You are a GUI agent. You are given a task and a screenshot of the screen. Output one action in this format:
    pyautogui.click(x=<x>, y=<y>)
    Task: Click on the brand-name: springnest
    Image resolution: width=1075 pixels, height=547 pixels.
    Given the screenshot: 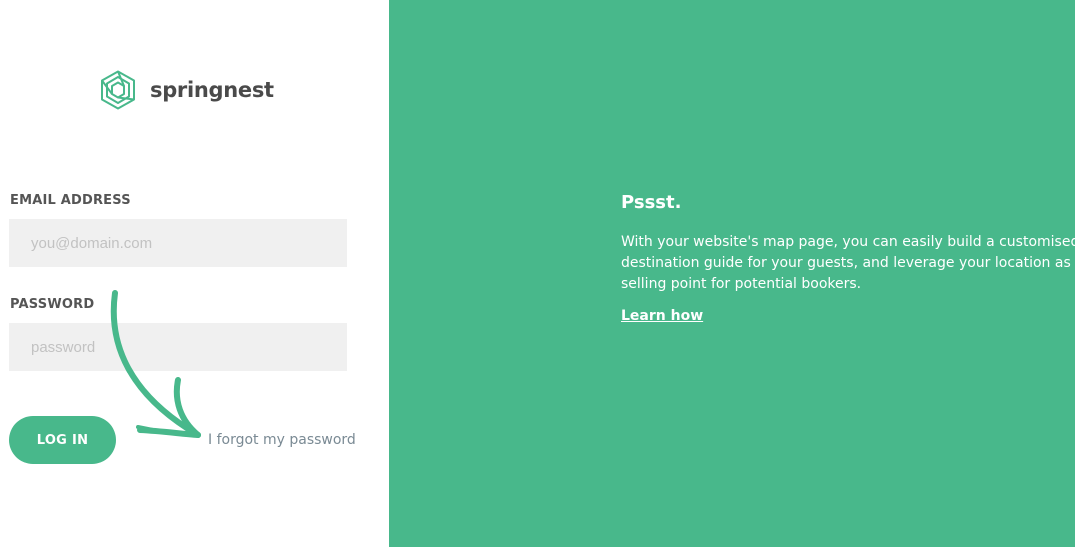 What is the action you would take?
    pyautogui.click(x=212, y=90)
    